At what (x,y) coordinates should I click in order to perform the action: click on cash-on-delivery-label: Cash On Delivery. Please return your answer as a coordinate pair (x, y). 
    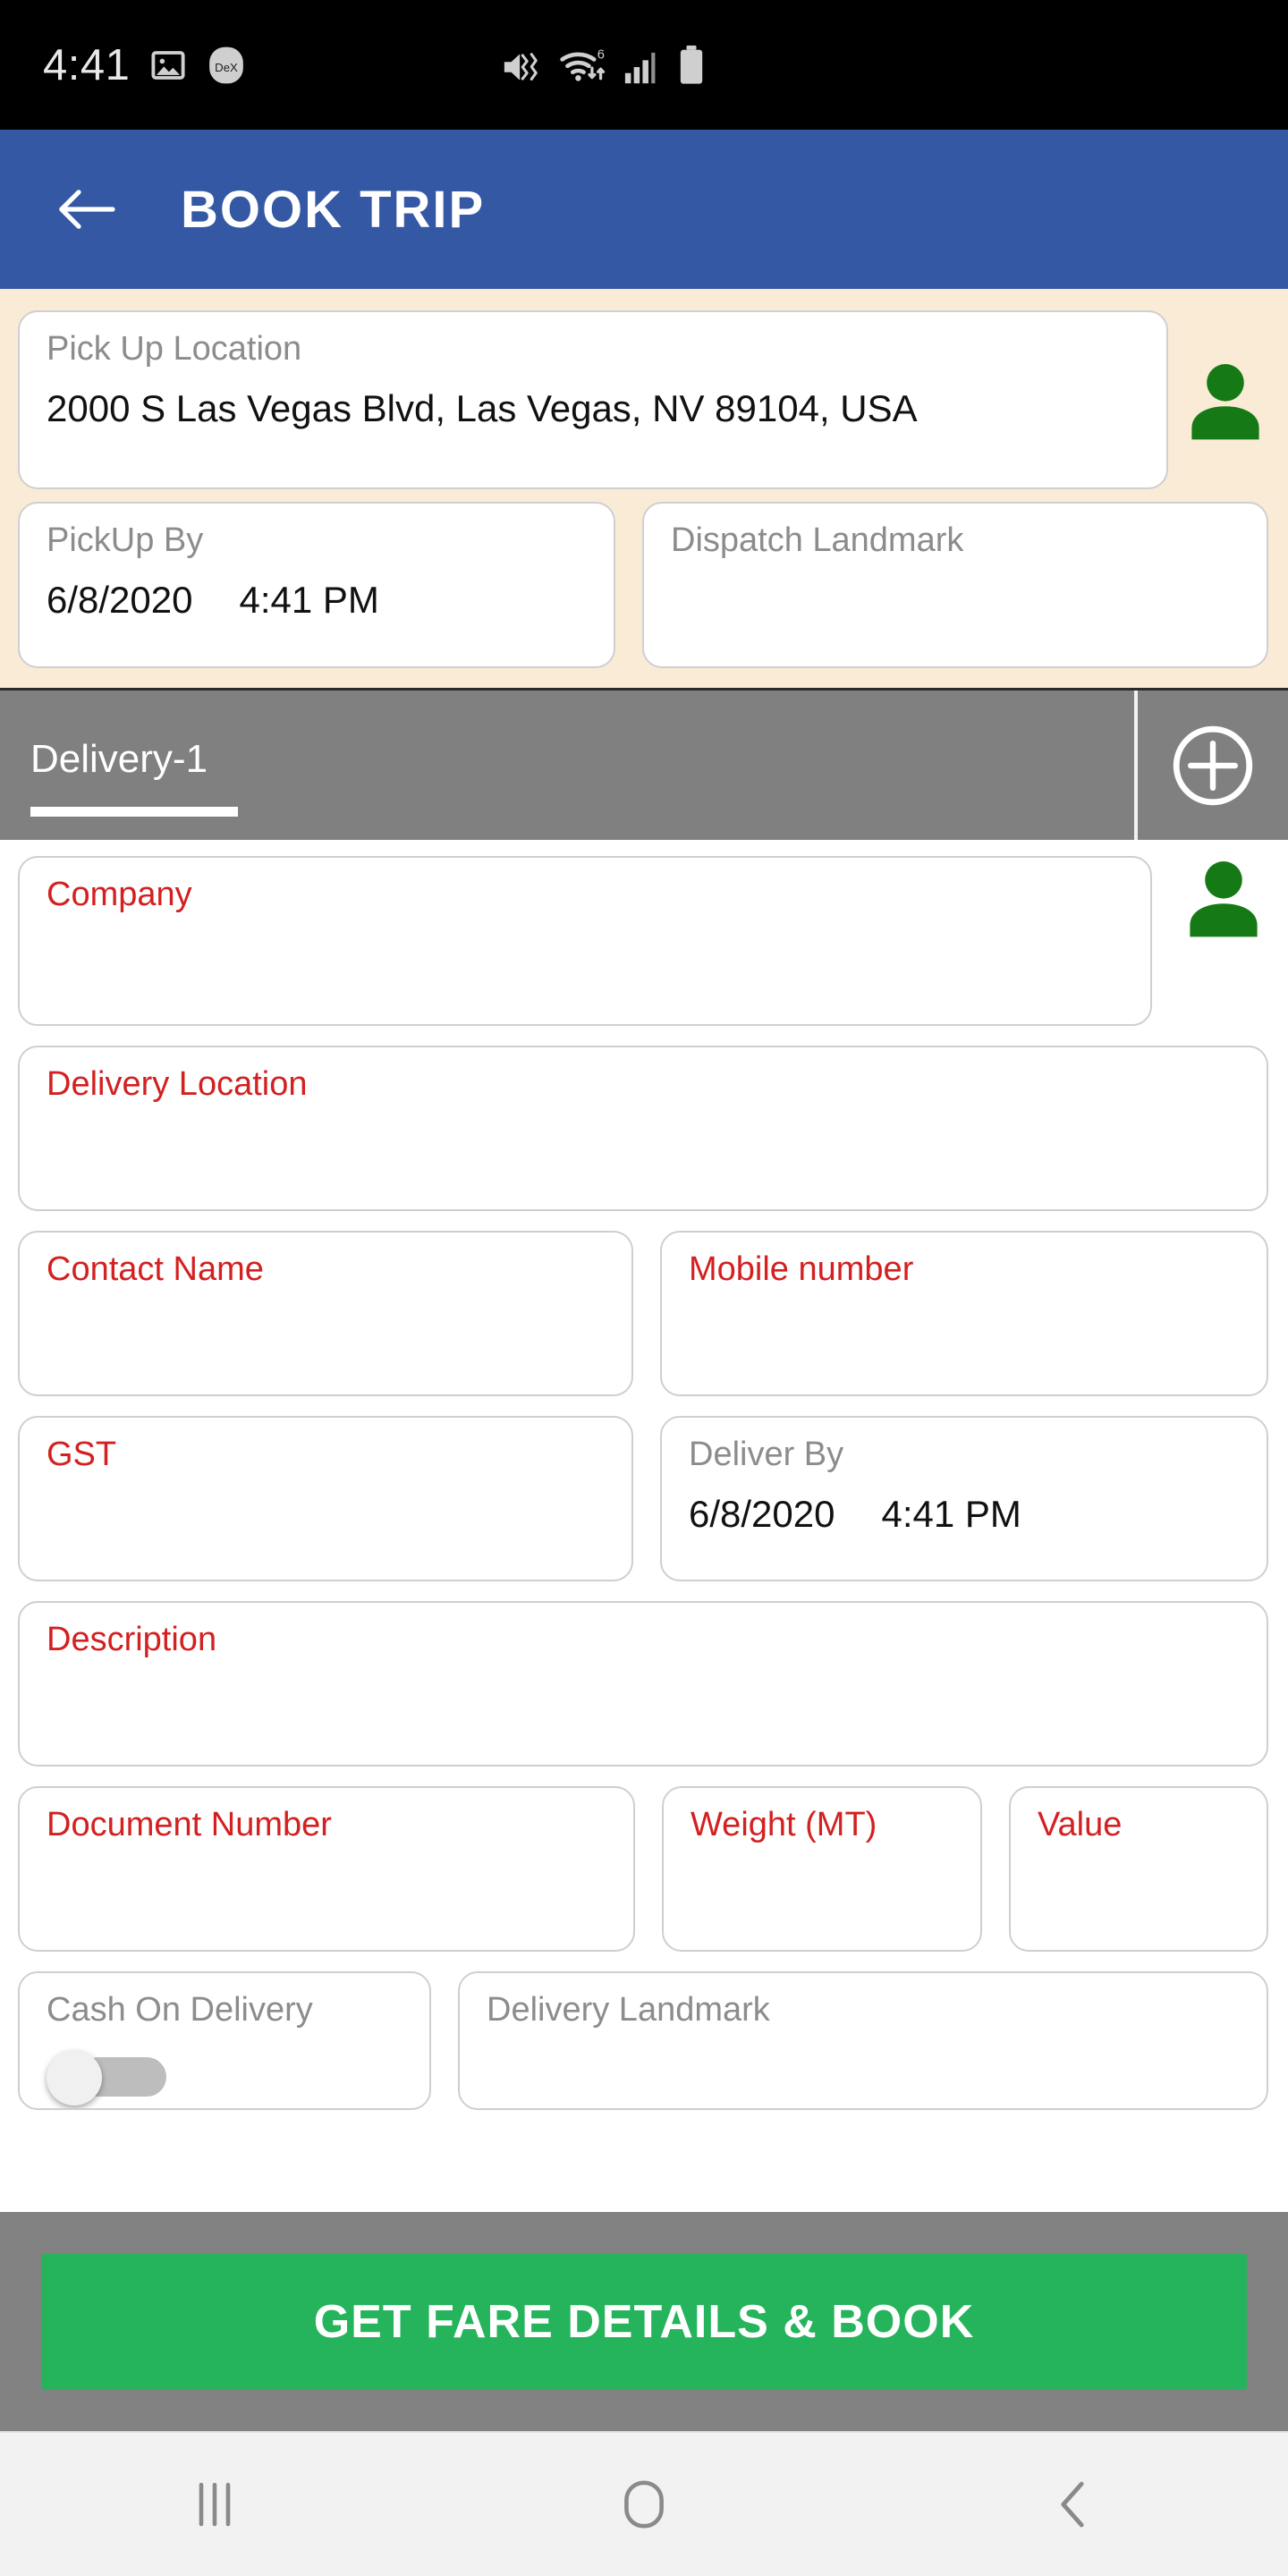
    Looking at the image, I should click on (180, 2010).